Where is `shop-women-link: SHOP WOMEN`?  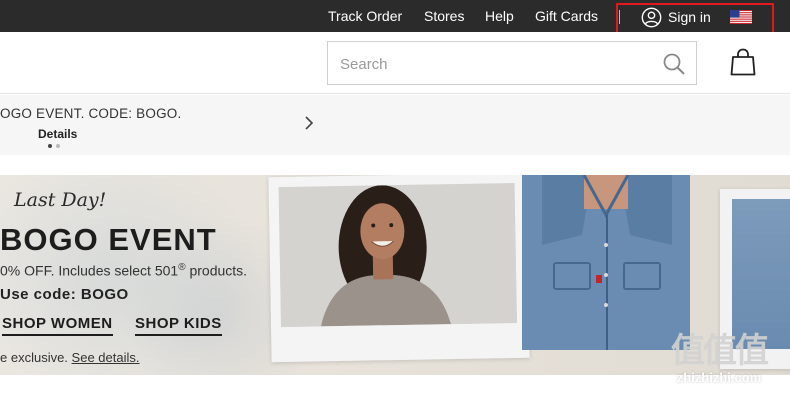 shop-women-link: SHOP WOMEN is located at coordinates (57, 325).